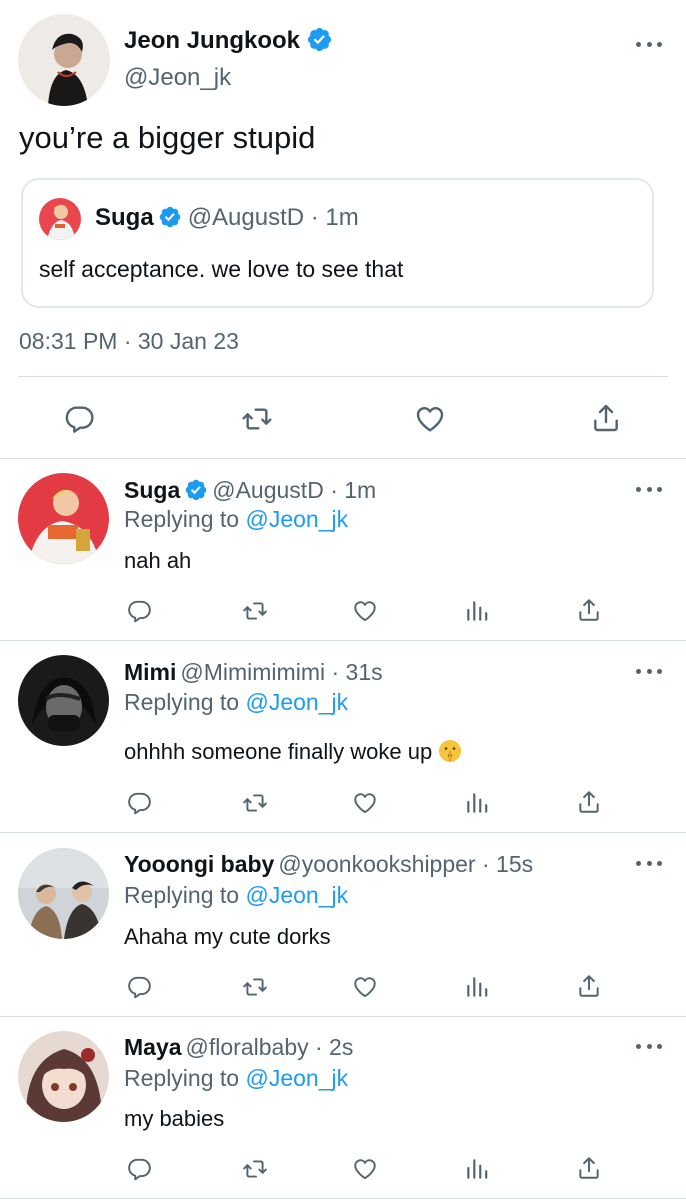 This screenshot has height=1200, width=686. I want to click on author-name: Jeon Jungkook, so click(228, 40).